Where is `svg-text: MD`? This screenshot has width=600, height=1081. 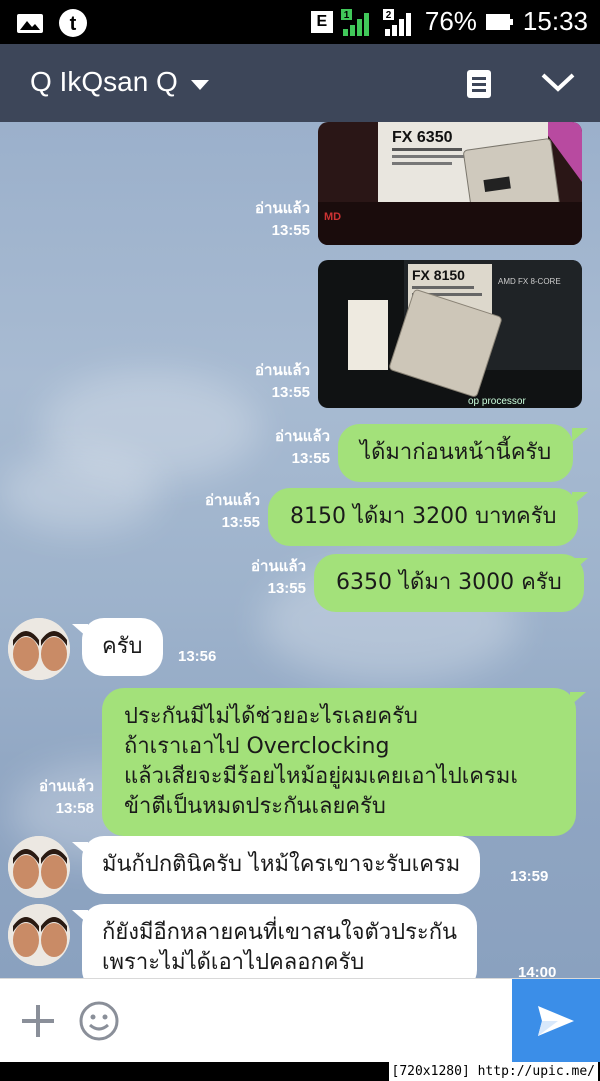 svg-text: MD is located at coordinates (332, 217).